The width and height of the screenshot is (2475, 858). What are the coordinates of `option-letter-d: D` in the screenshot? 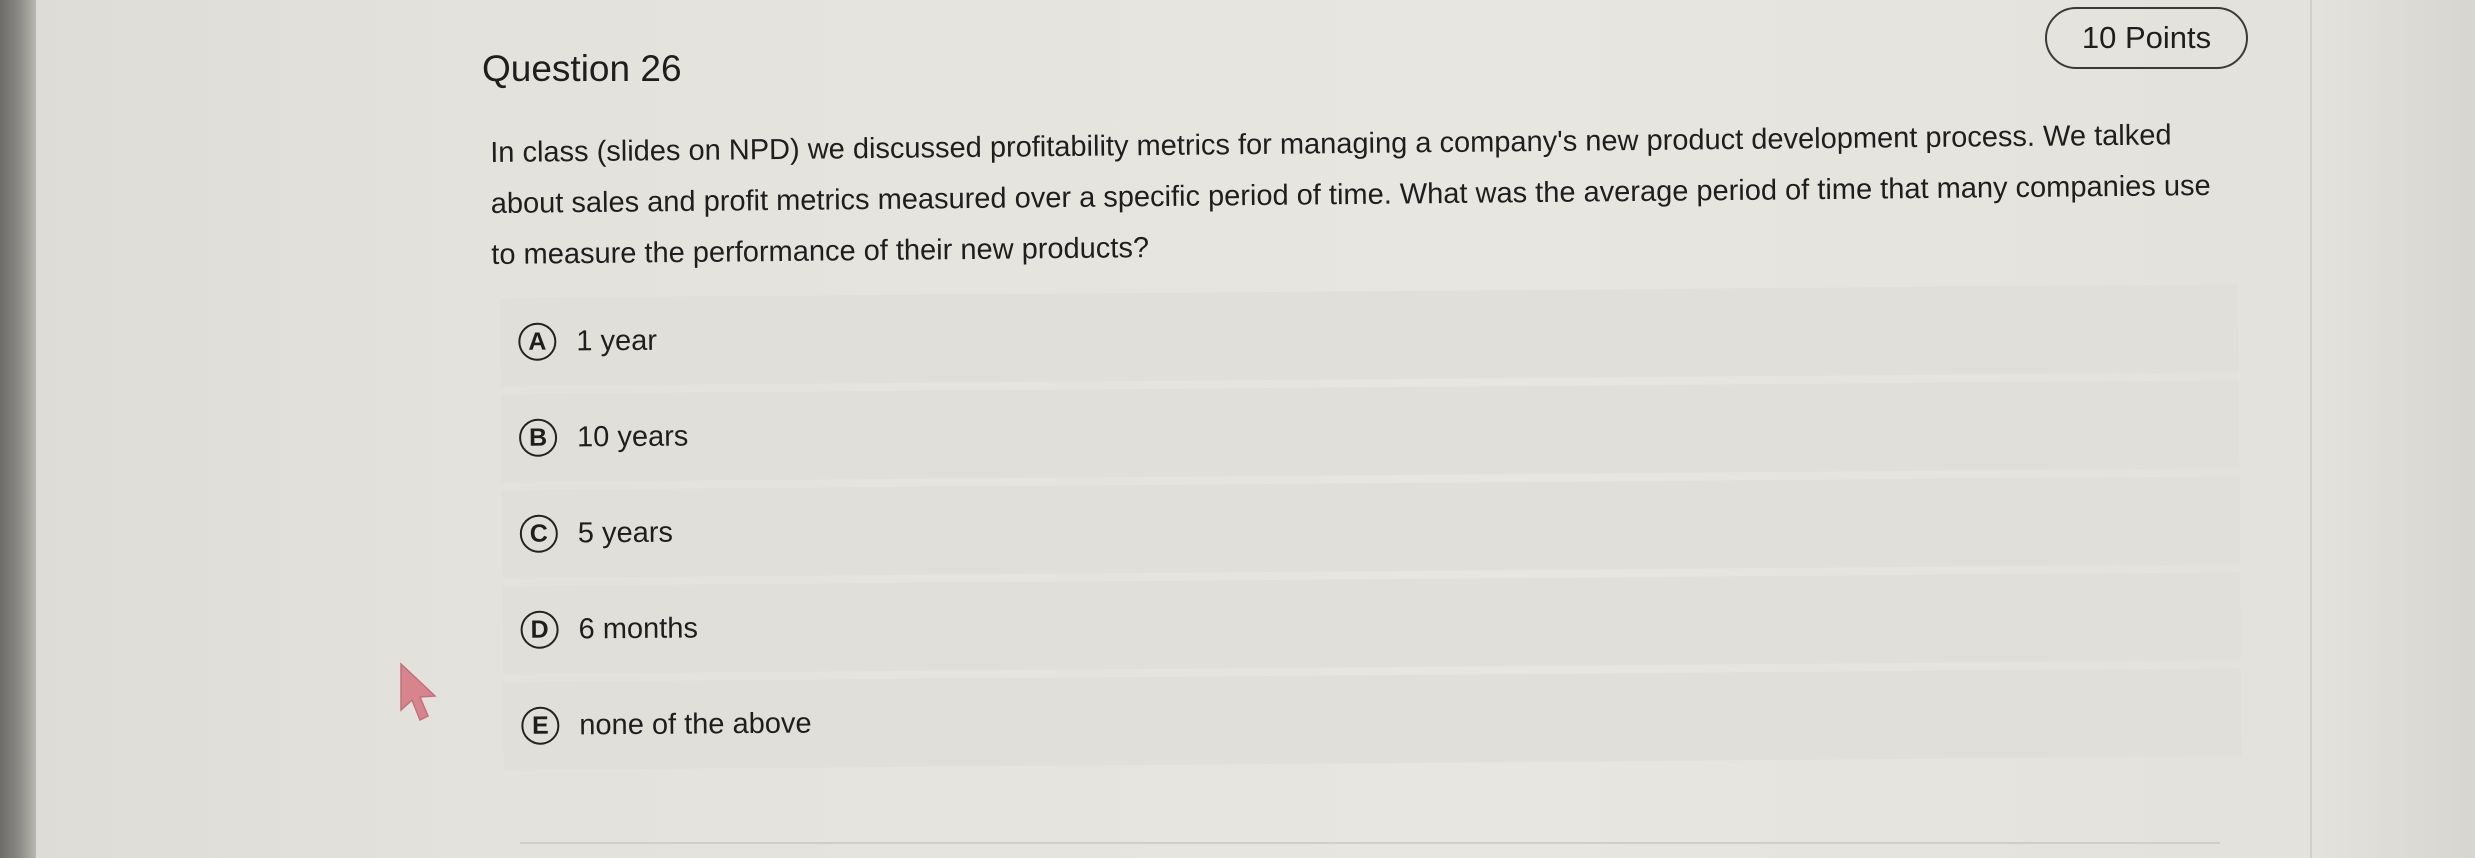 It's located at (539, 629).